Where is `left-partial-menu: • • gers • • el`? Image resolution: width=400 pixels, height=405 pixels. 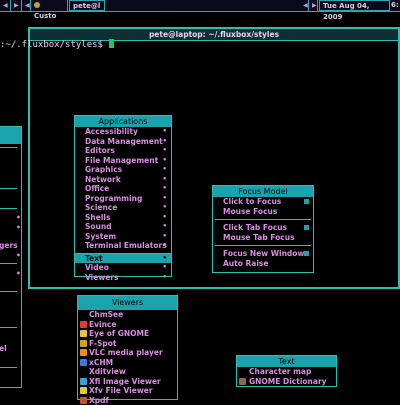 left-partial-menu: • • gers • • el is located at coordinates (11, 257).